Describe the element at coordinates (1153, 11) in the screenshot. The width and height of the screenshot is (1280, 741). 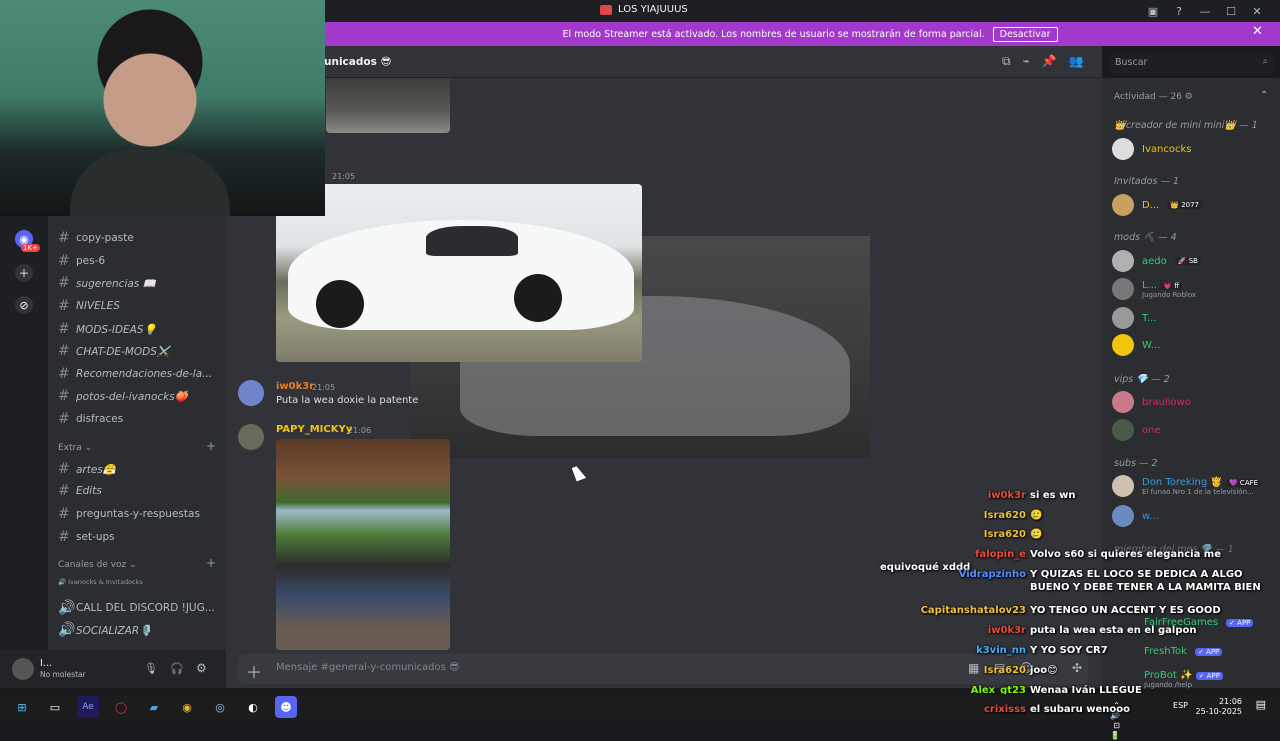
I see `inbox-icon: ▣` at that location.